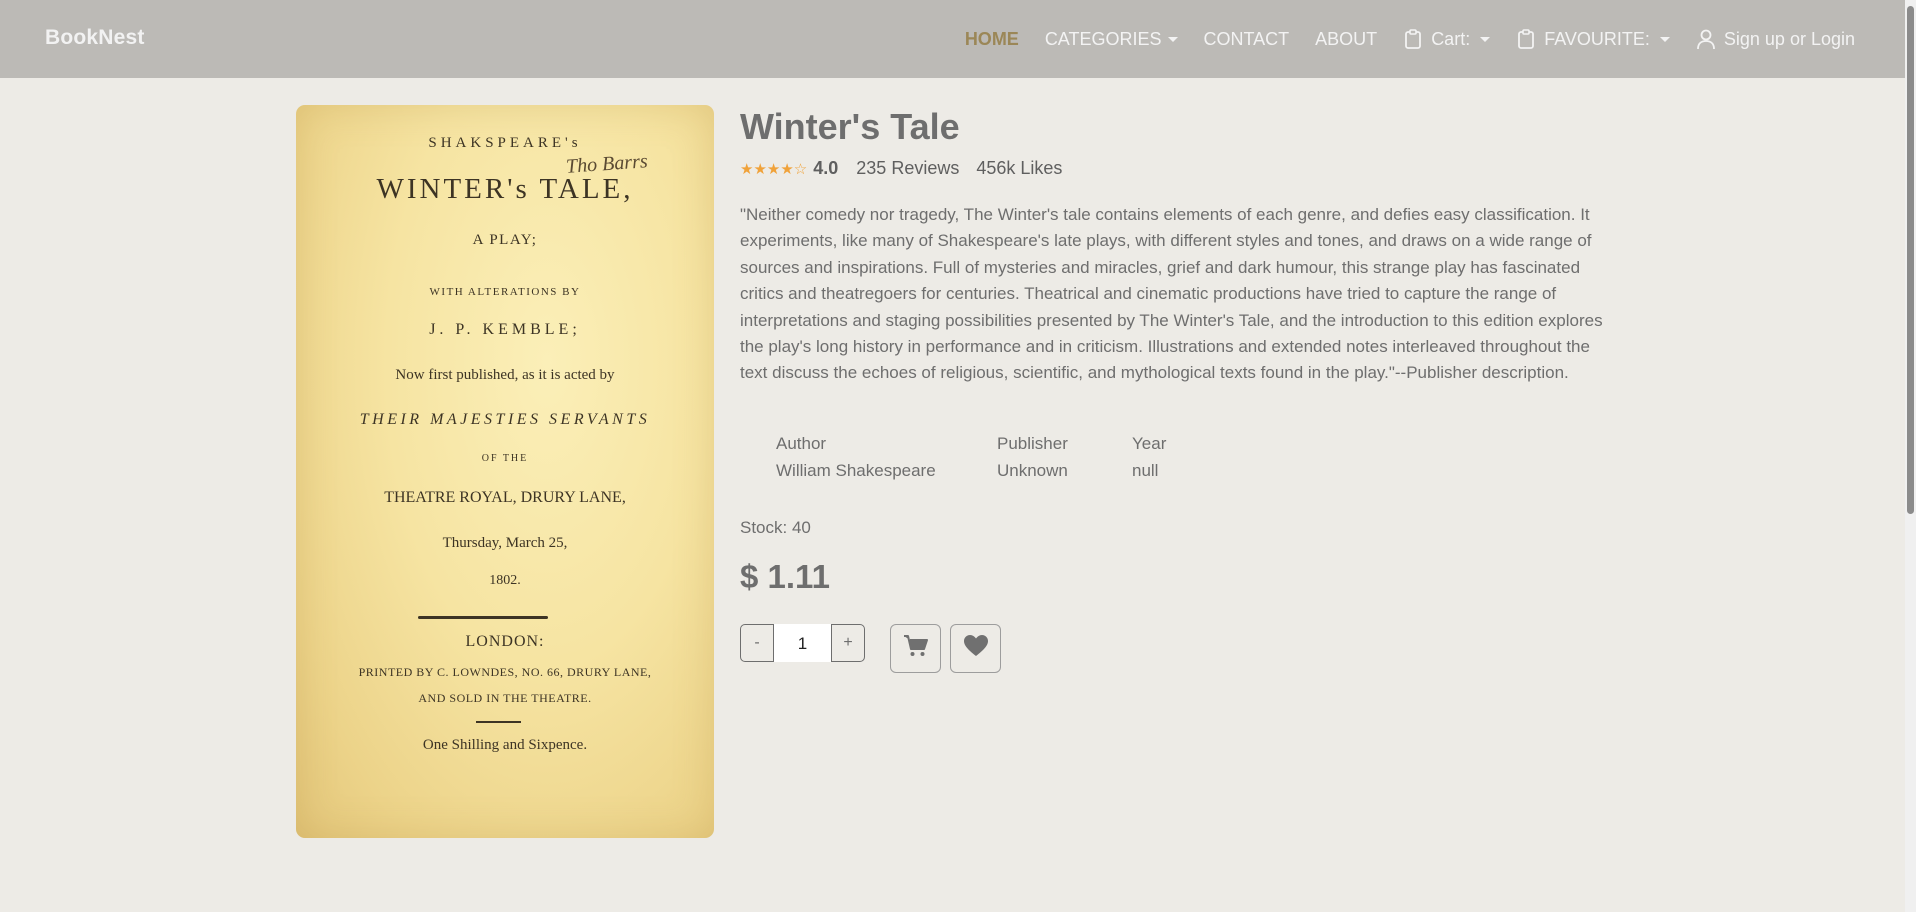 This screenshot has width=1916, height=912. What do you see at coordinates (801, 443) in the screenshot?
I see `author-label: Author` at bounding box center [801, 443].